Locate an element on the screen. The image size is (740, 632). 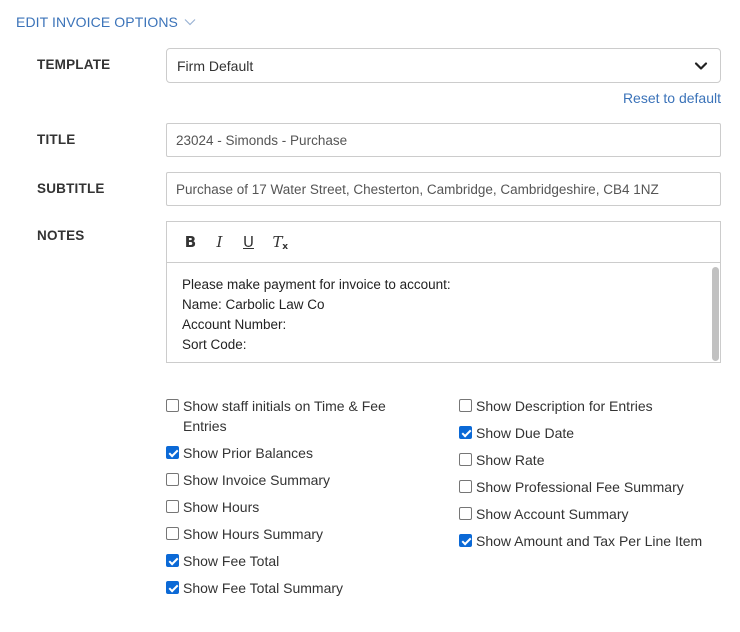
option-show-fee-total: Show Fee Total is located at coordinates (291, 564).